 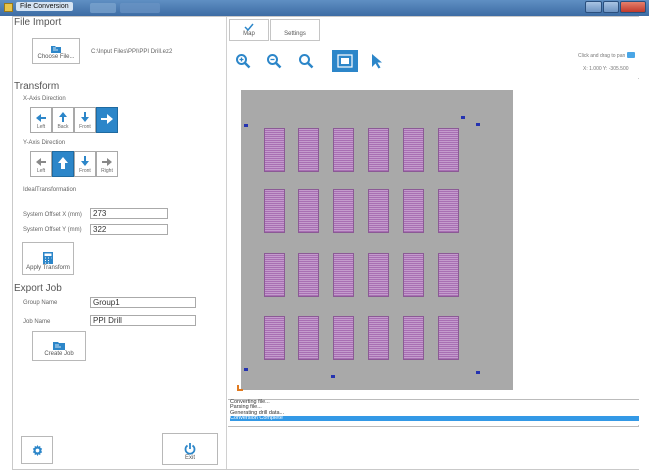 What do you see at coordinates (143, 320) in the screenshot?
I see `job-name-input: PPI Drill` at bounding box center [143, 320].